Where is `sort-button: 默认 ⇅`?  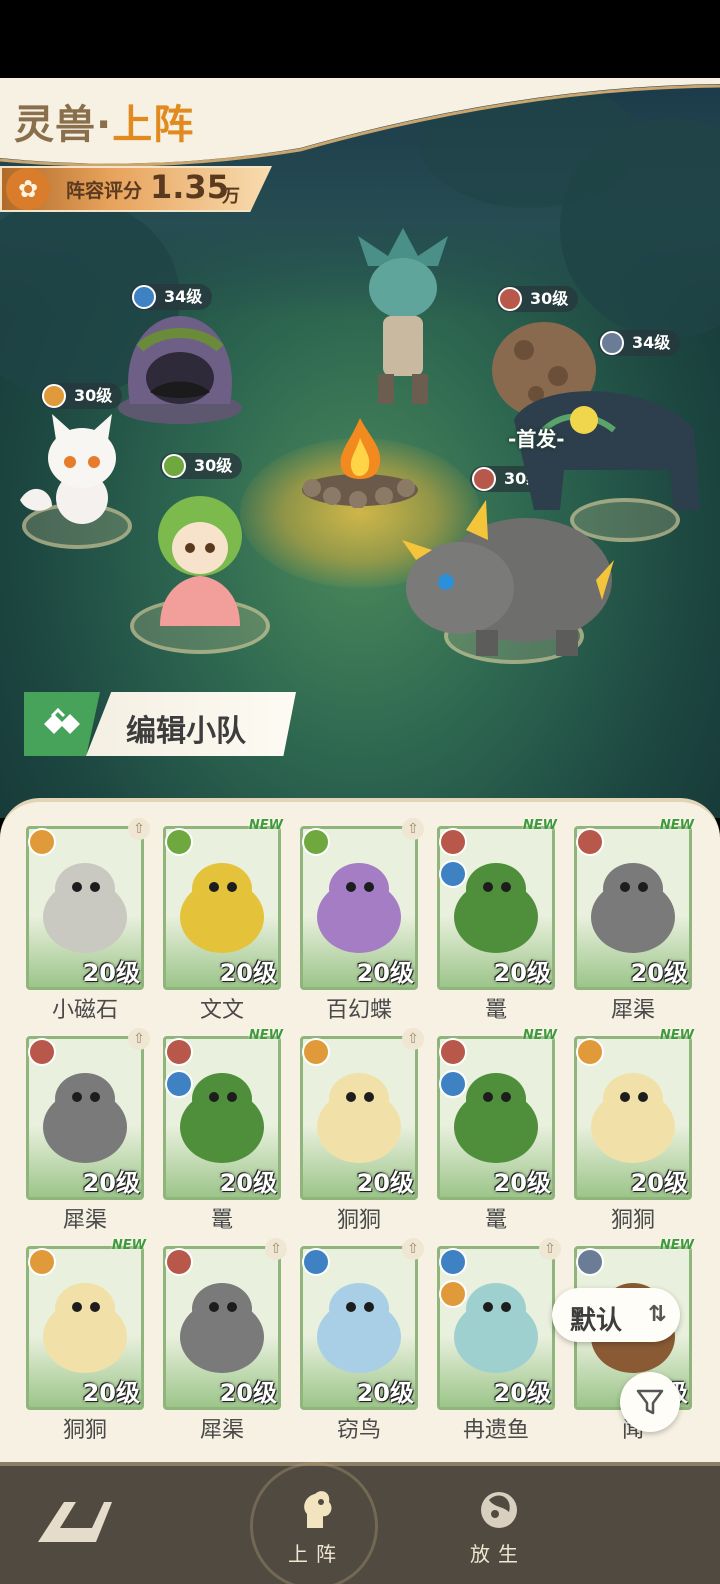 sort-button: 默认 ⇅ is located at coordinates (616, 1315).